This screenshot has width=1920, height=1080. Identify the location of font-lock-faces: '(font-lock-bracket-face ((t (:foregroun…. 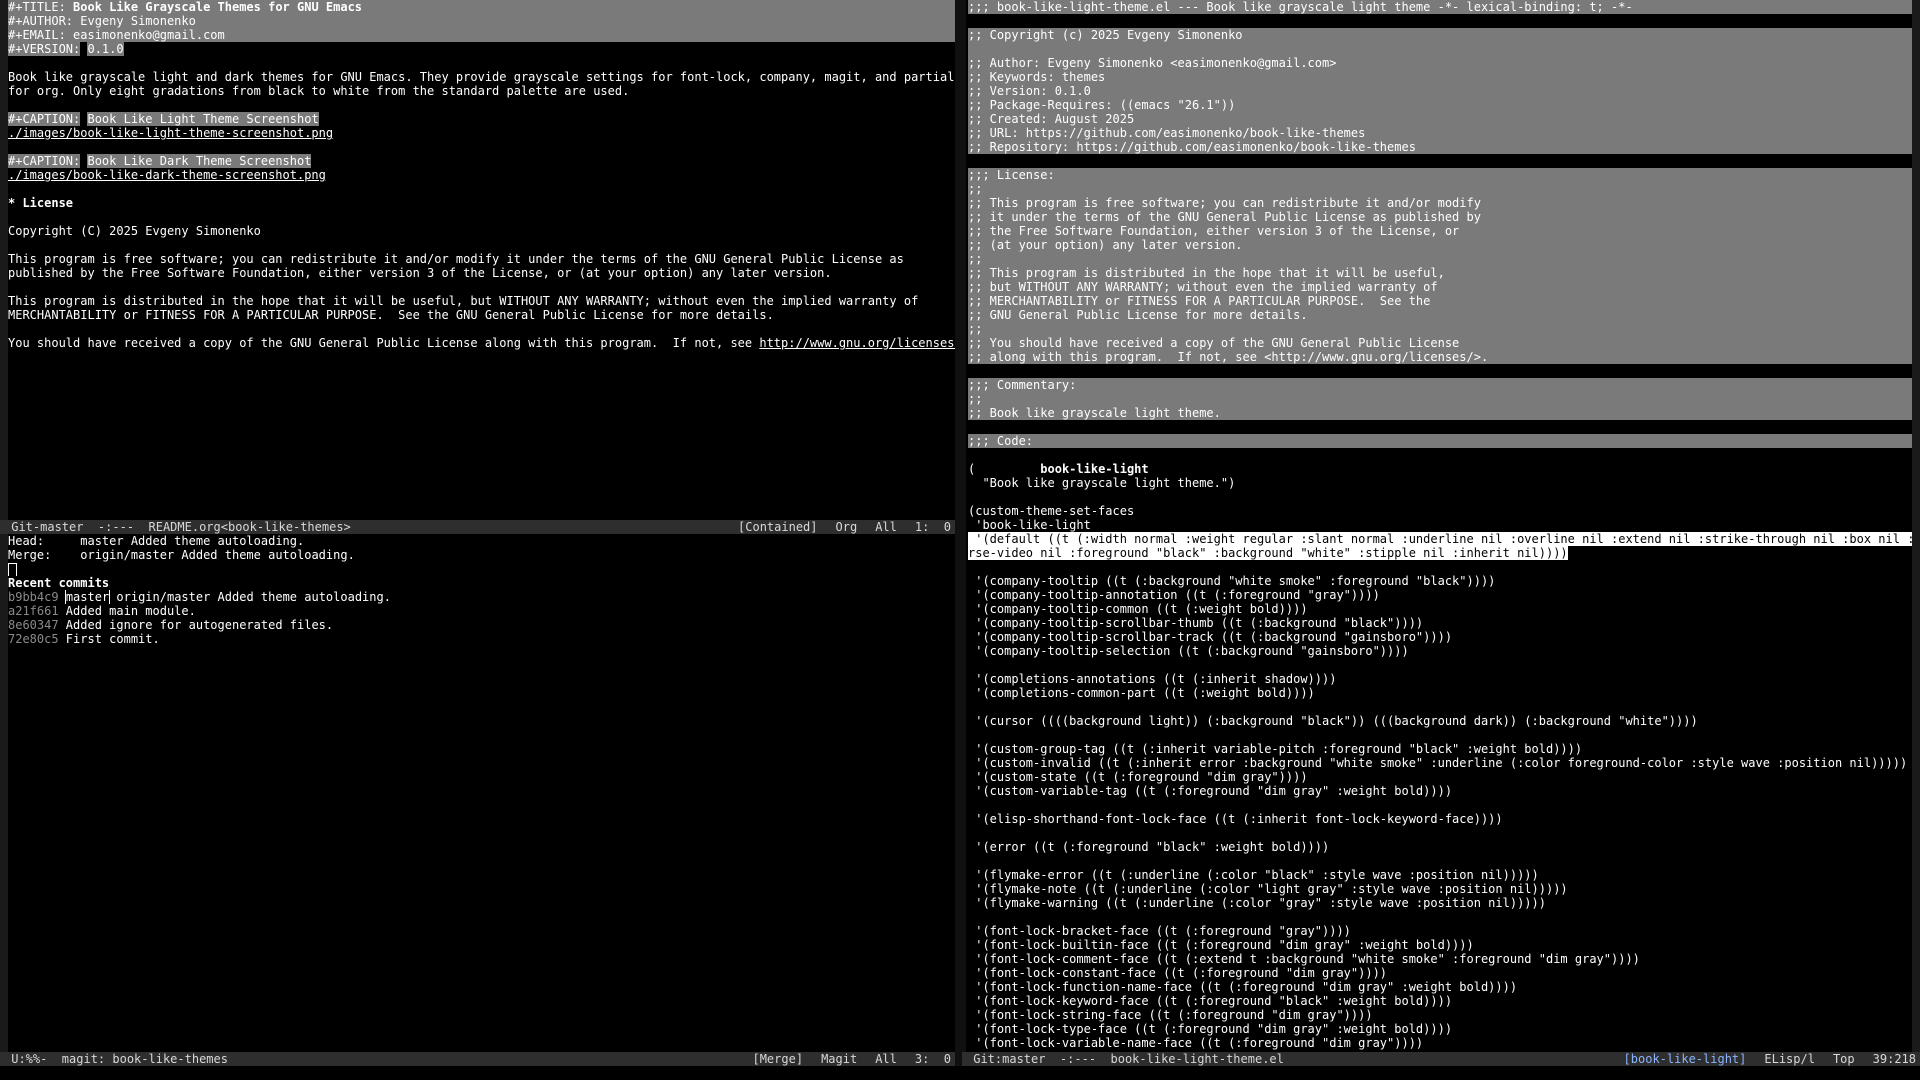
(1440, 987).